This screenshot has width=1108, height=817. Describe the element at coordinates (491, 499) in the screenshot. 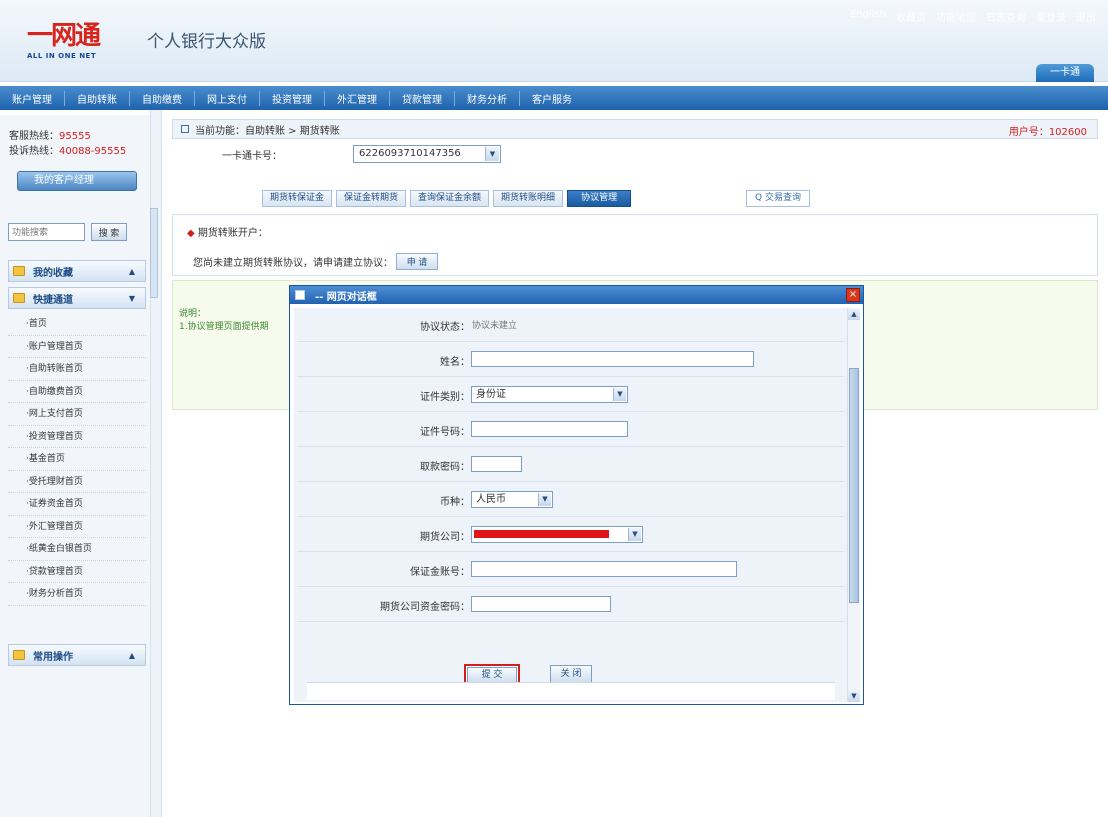

I see `currency-value: 人民币` at that location.